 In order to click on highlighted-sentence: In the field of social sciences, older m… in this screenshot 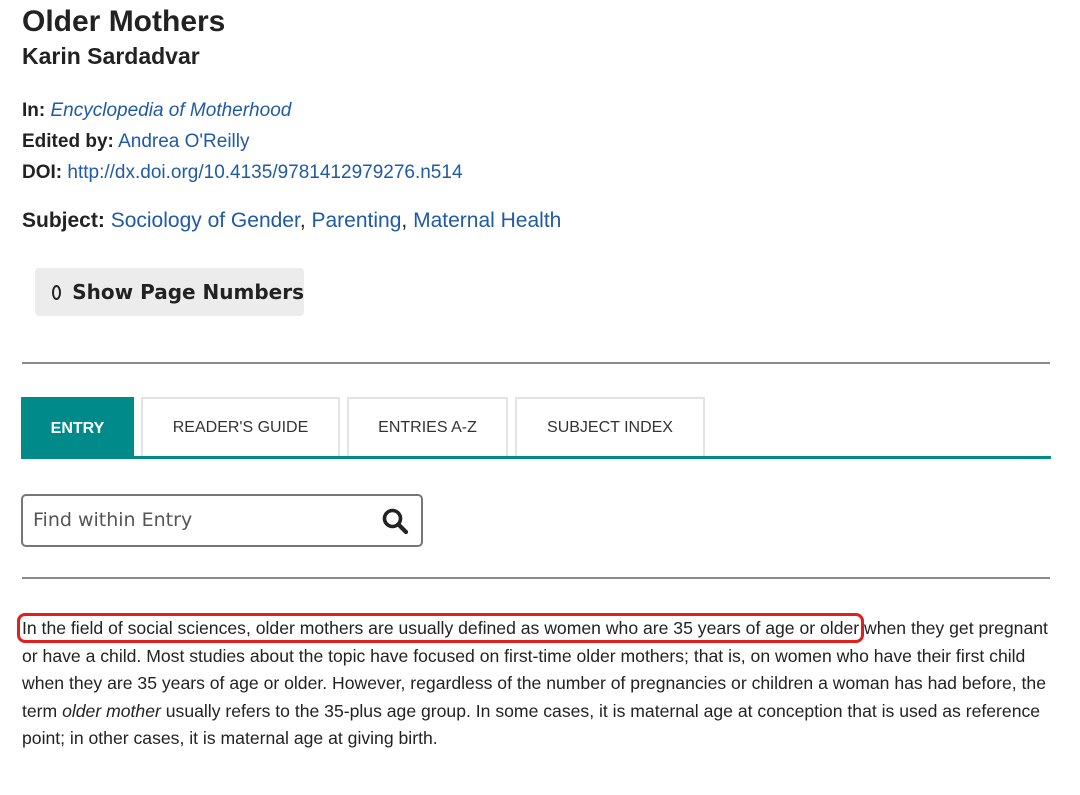, I will do `click(440, 628)`.